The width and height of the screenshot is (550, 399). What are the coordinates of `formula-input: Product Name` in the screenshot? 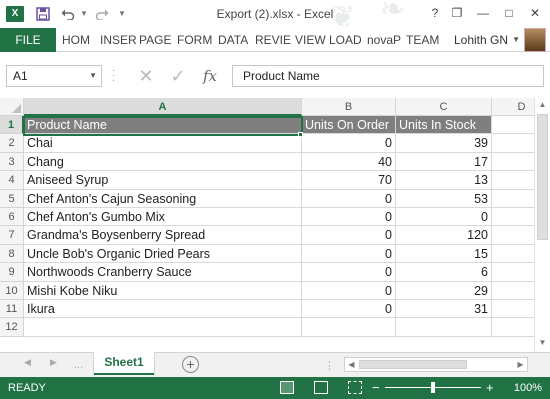 It's located at (388, 76).